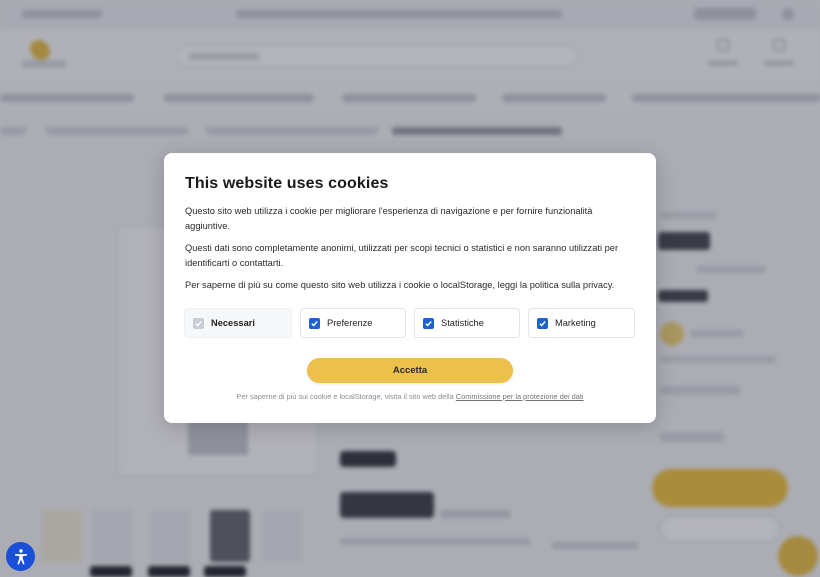  I want to click on option-preferenze: Preferenze, so click(353, 323).